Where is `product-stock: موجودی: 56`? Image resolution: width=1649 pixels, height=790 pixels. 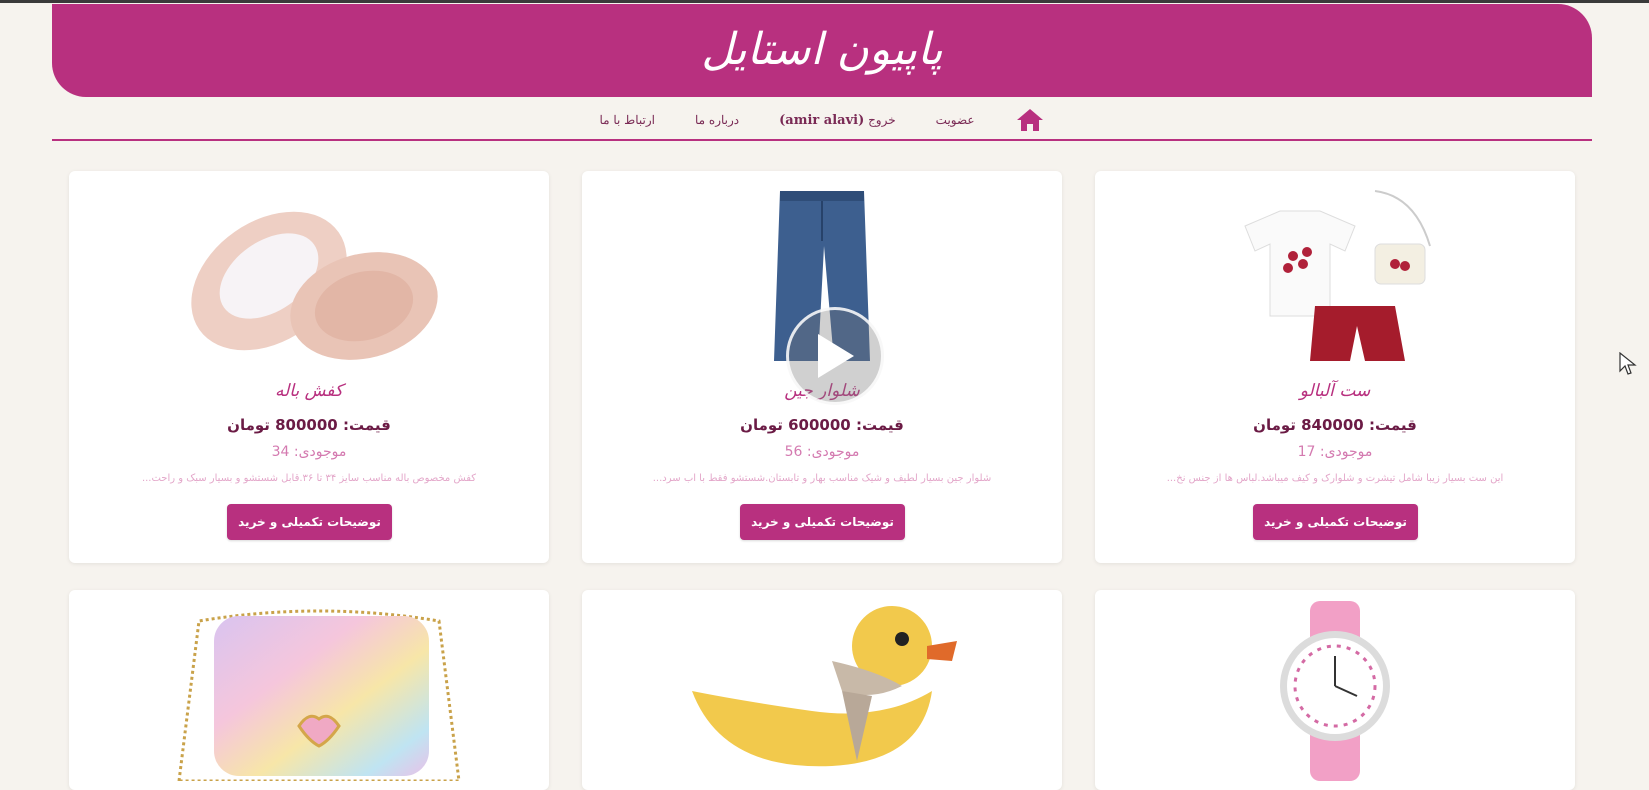
product-stock: موجودی: 56 is located at coordinates (822, 452).